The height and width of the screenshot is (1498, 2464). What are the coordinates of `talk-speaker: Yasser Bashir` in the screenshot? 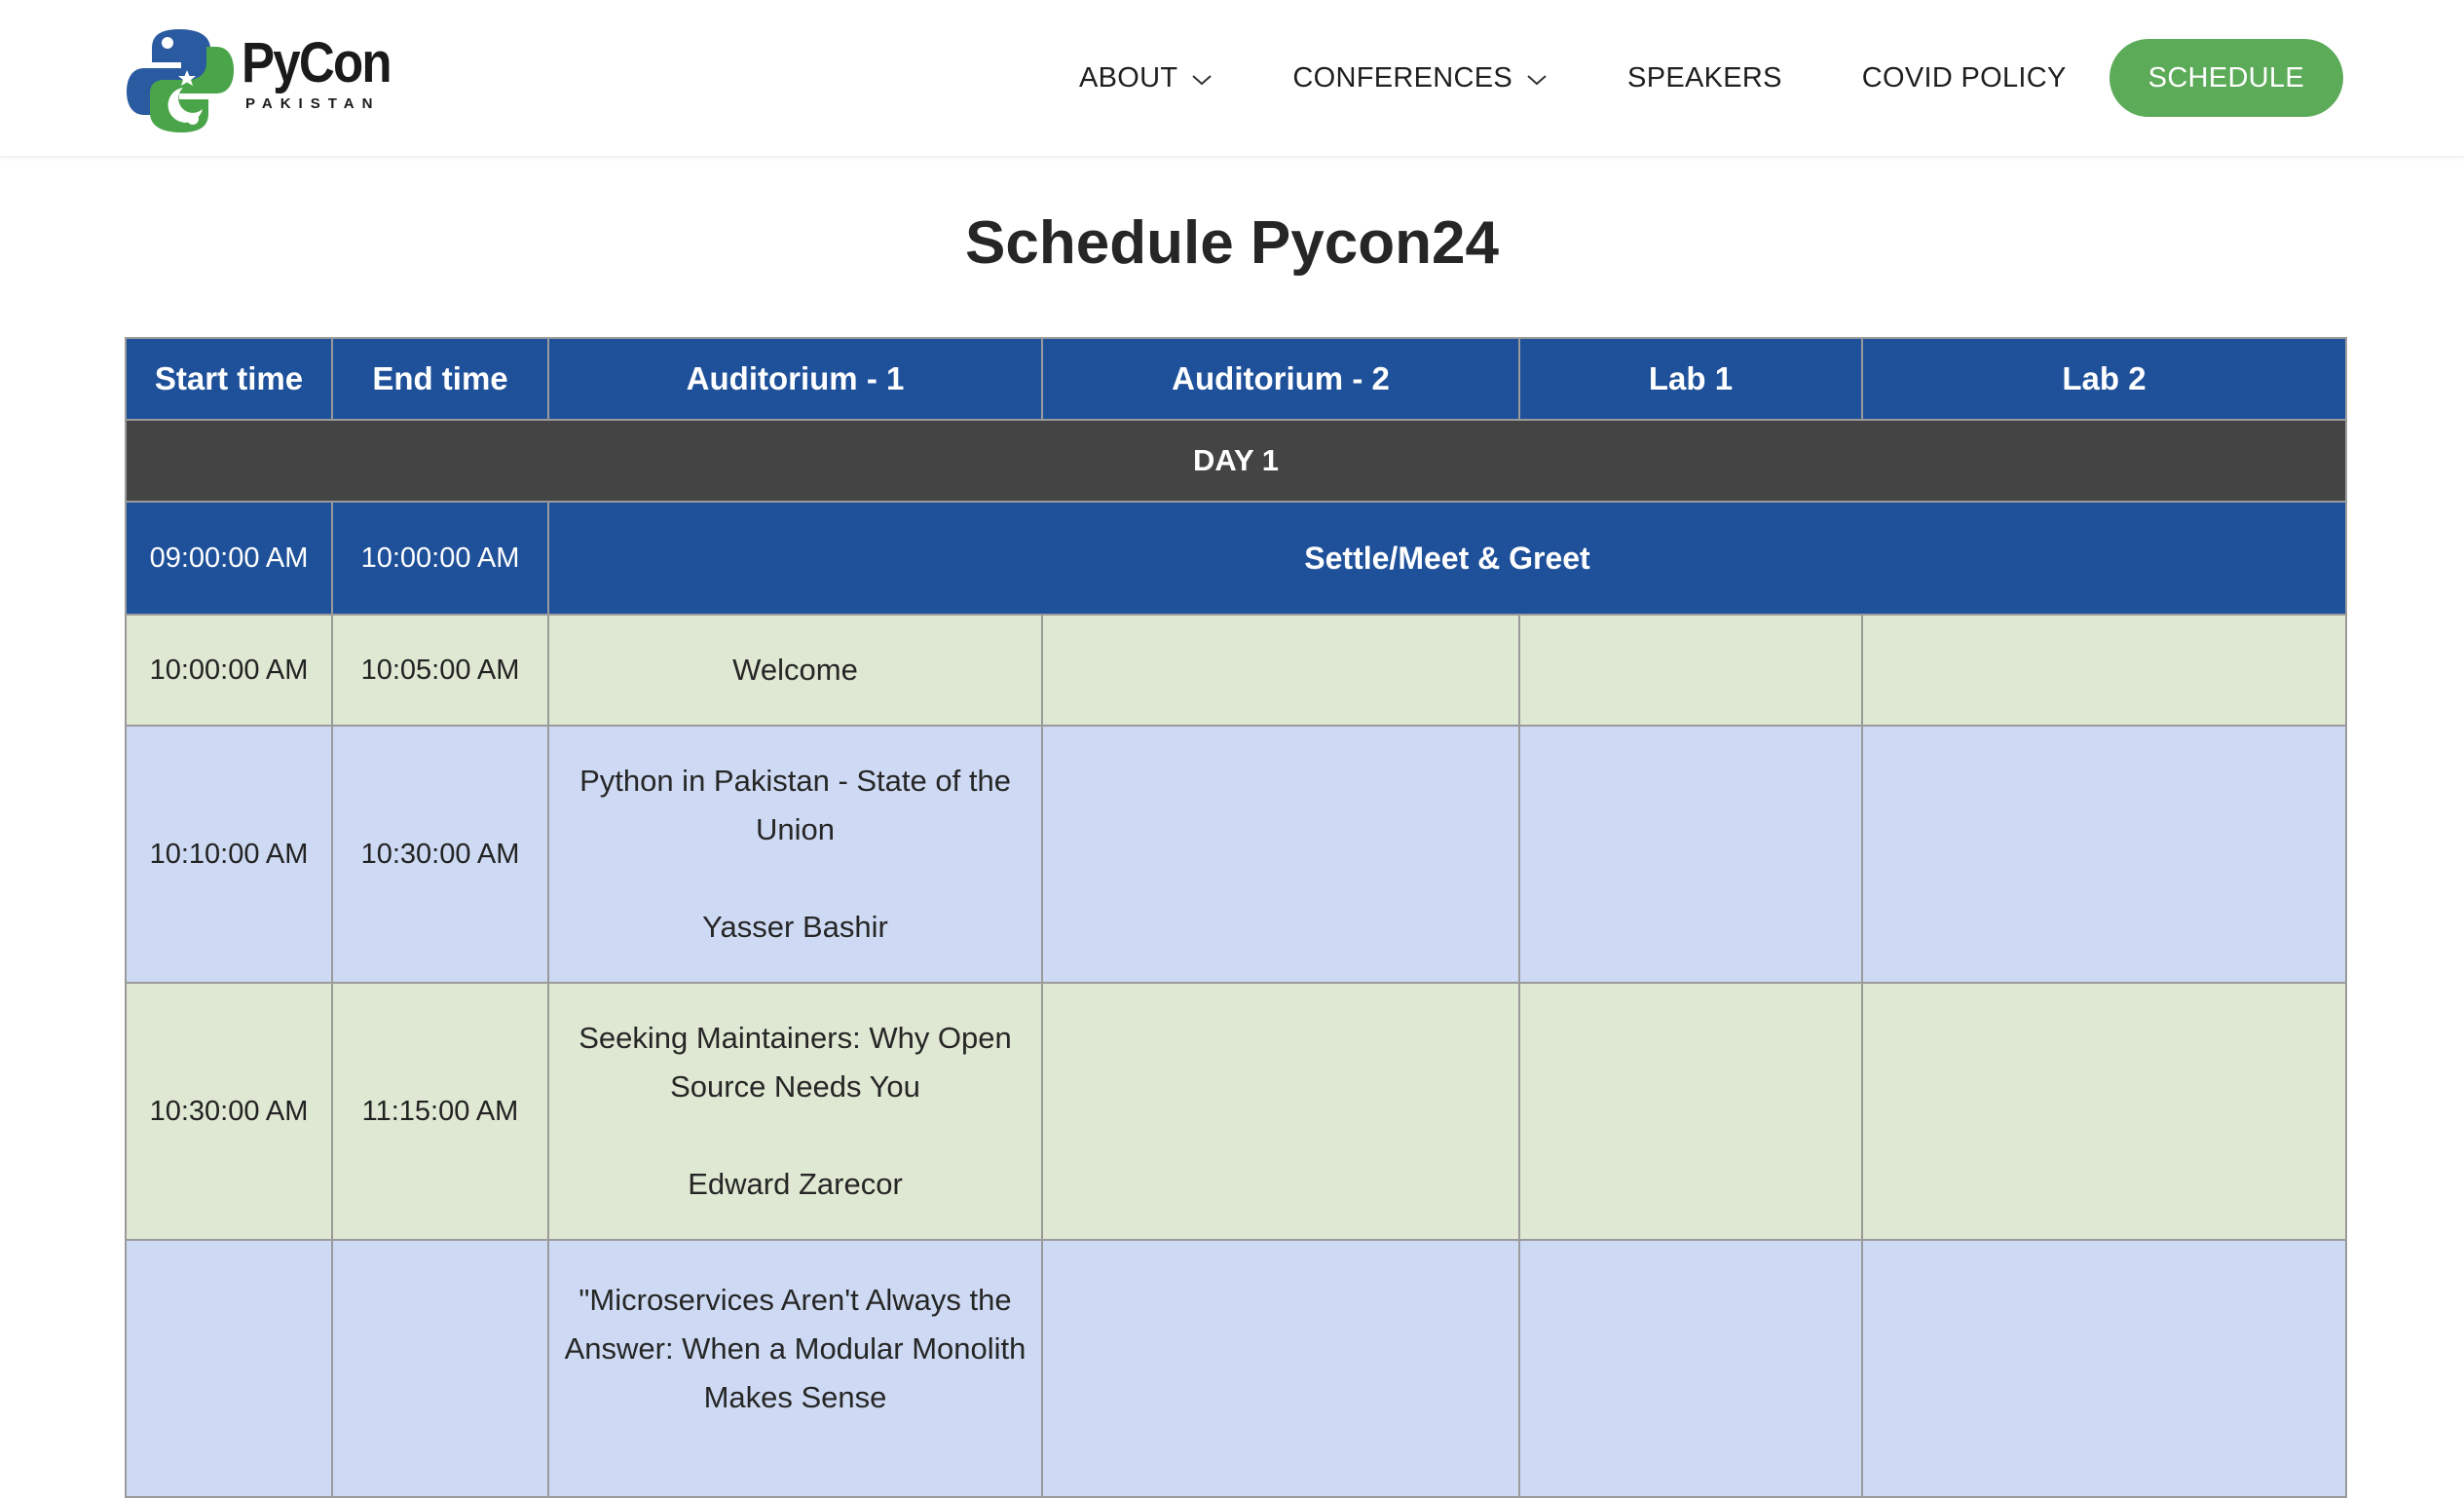 It's located at (795, 927).